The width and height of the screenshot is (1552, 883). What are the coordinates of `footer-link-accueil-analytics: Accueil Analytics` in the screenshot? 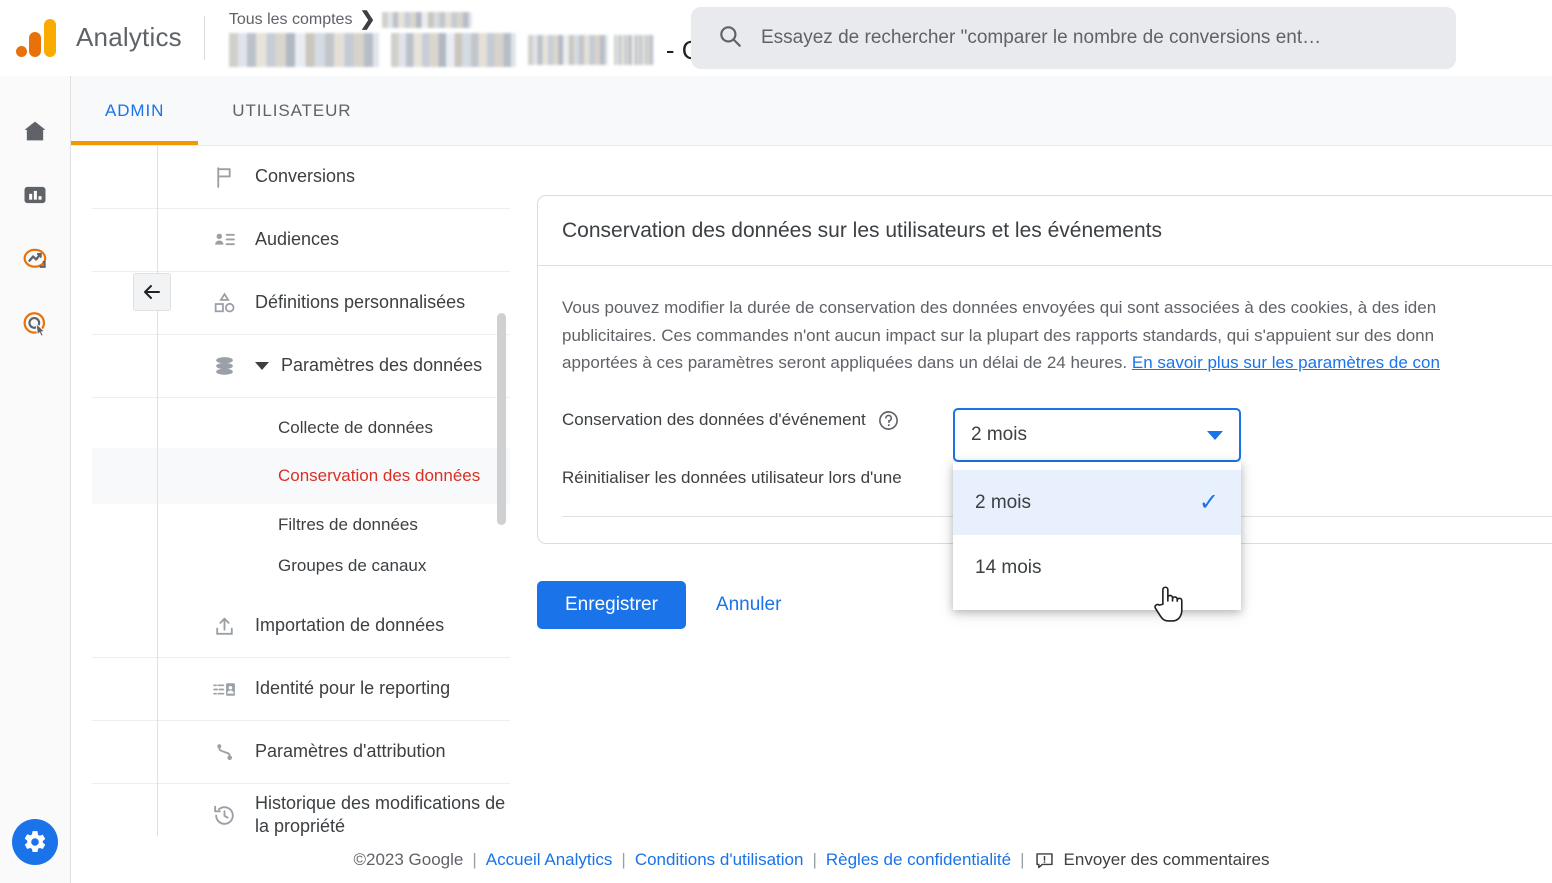 It's located at (549, 860).